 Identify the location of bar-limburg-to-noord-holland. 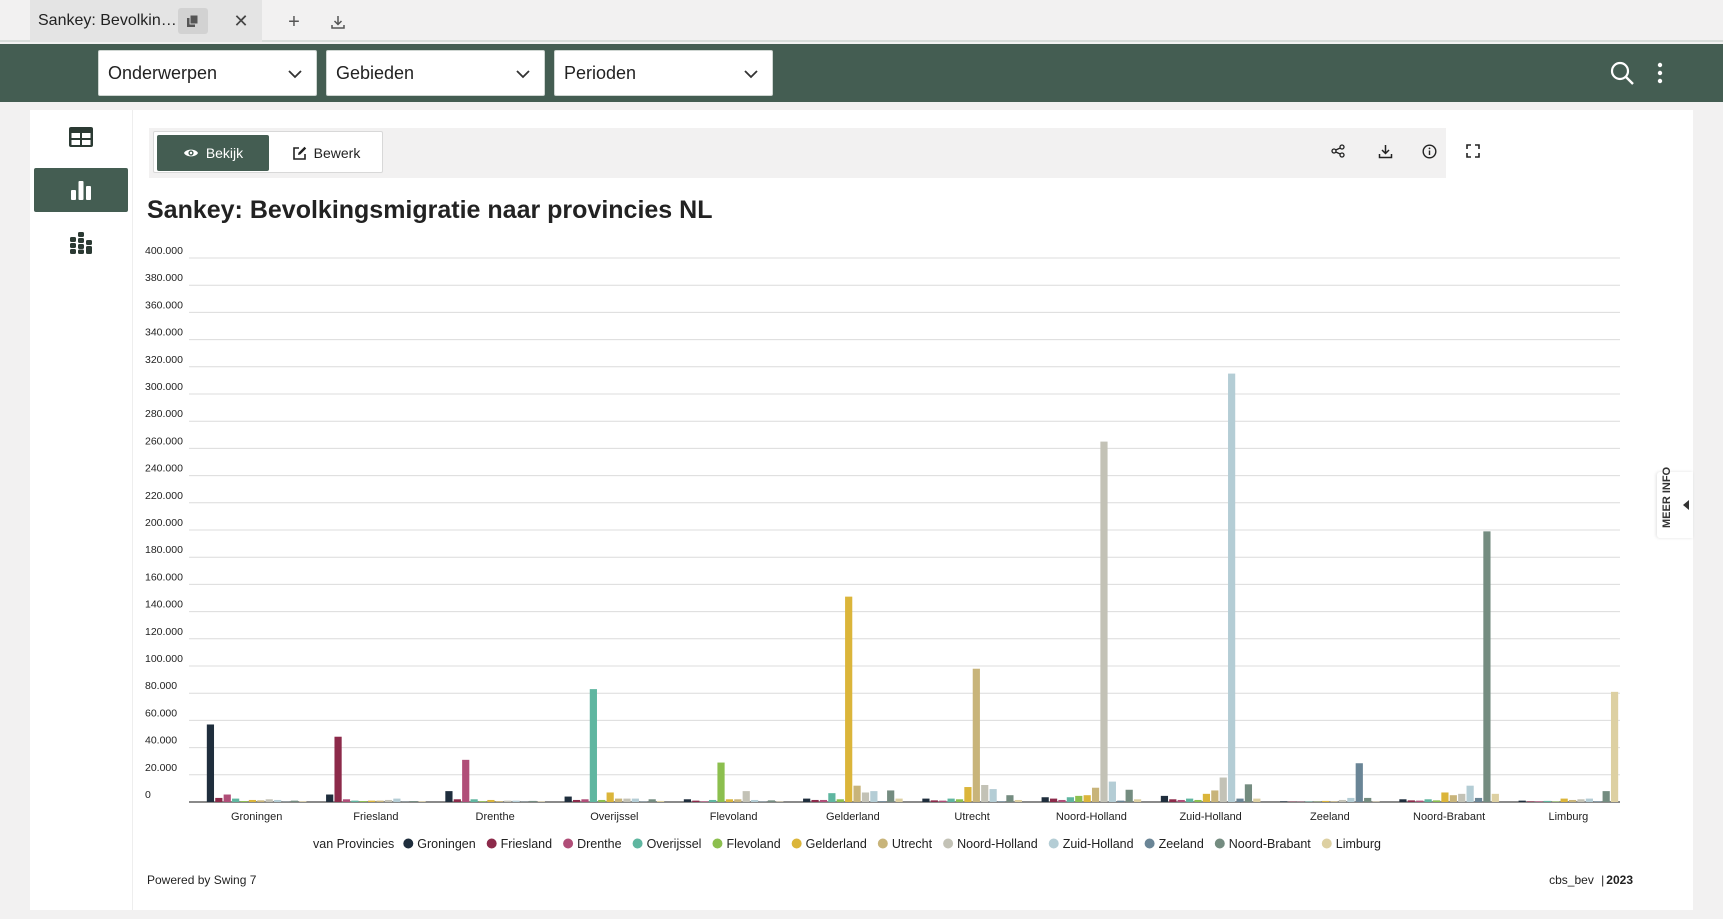
(1137, 800).